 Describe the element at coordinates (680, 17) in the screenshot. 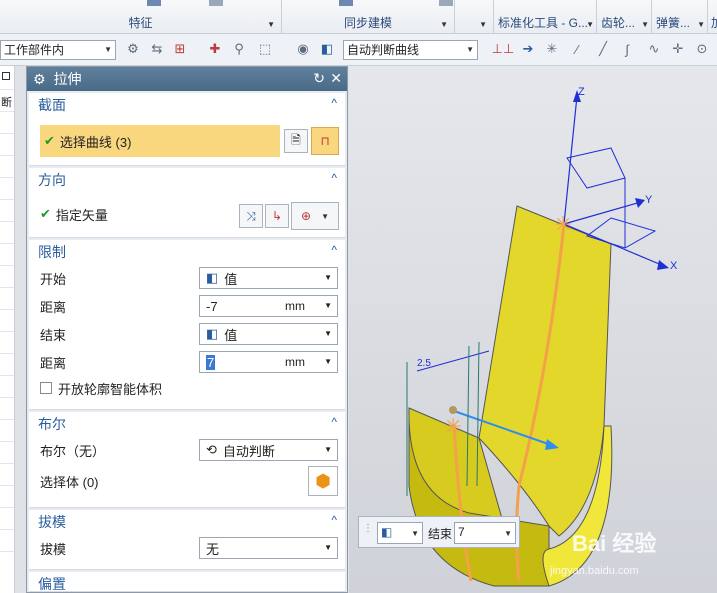

I see `ribbon-group-spring: 弹簧... ▼` at that location.